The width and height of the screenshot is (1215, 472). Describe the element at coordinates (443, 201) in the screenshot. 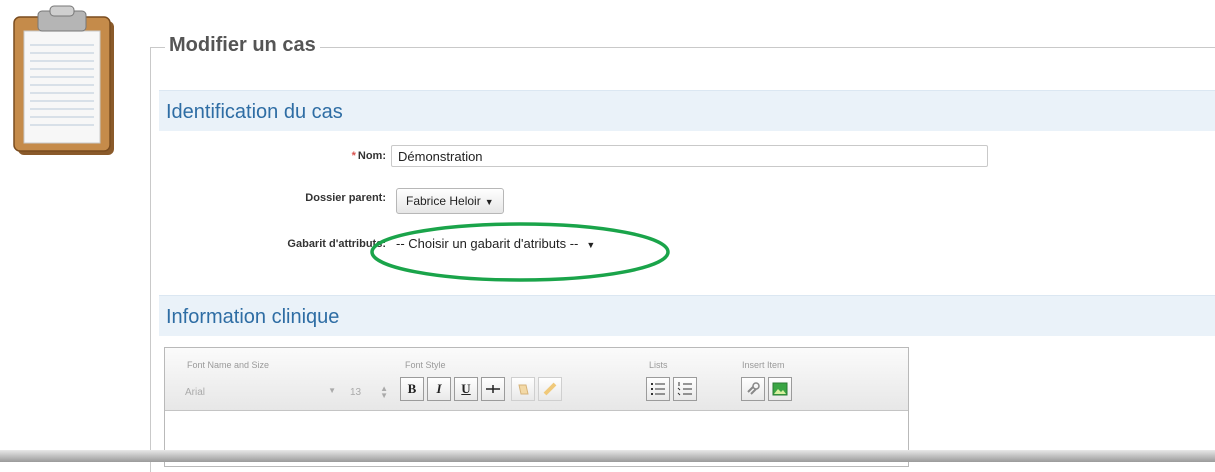

I see `parent-folder-value: Fabrice Heloir` at that location.